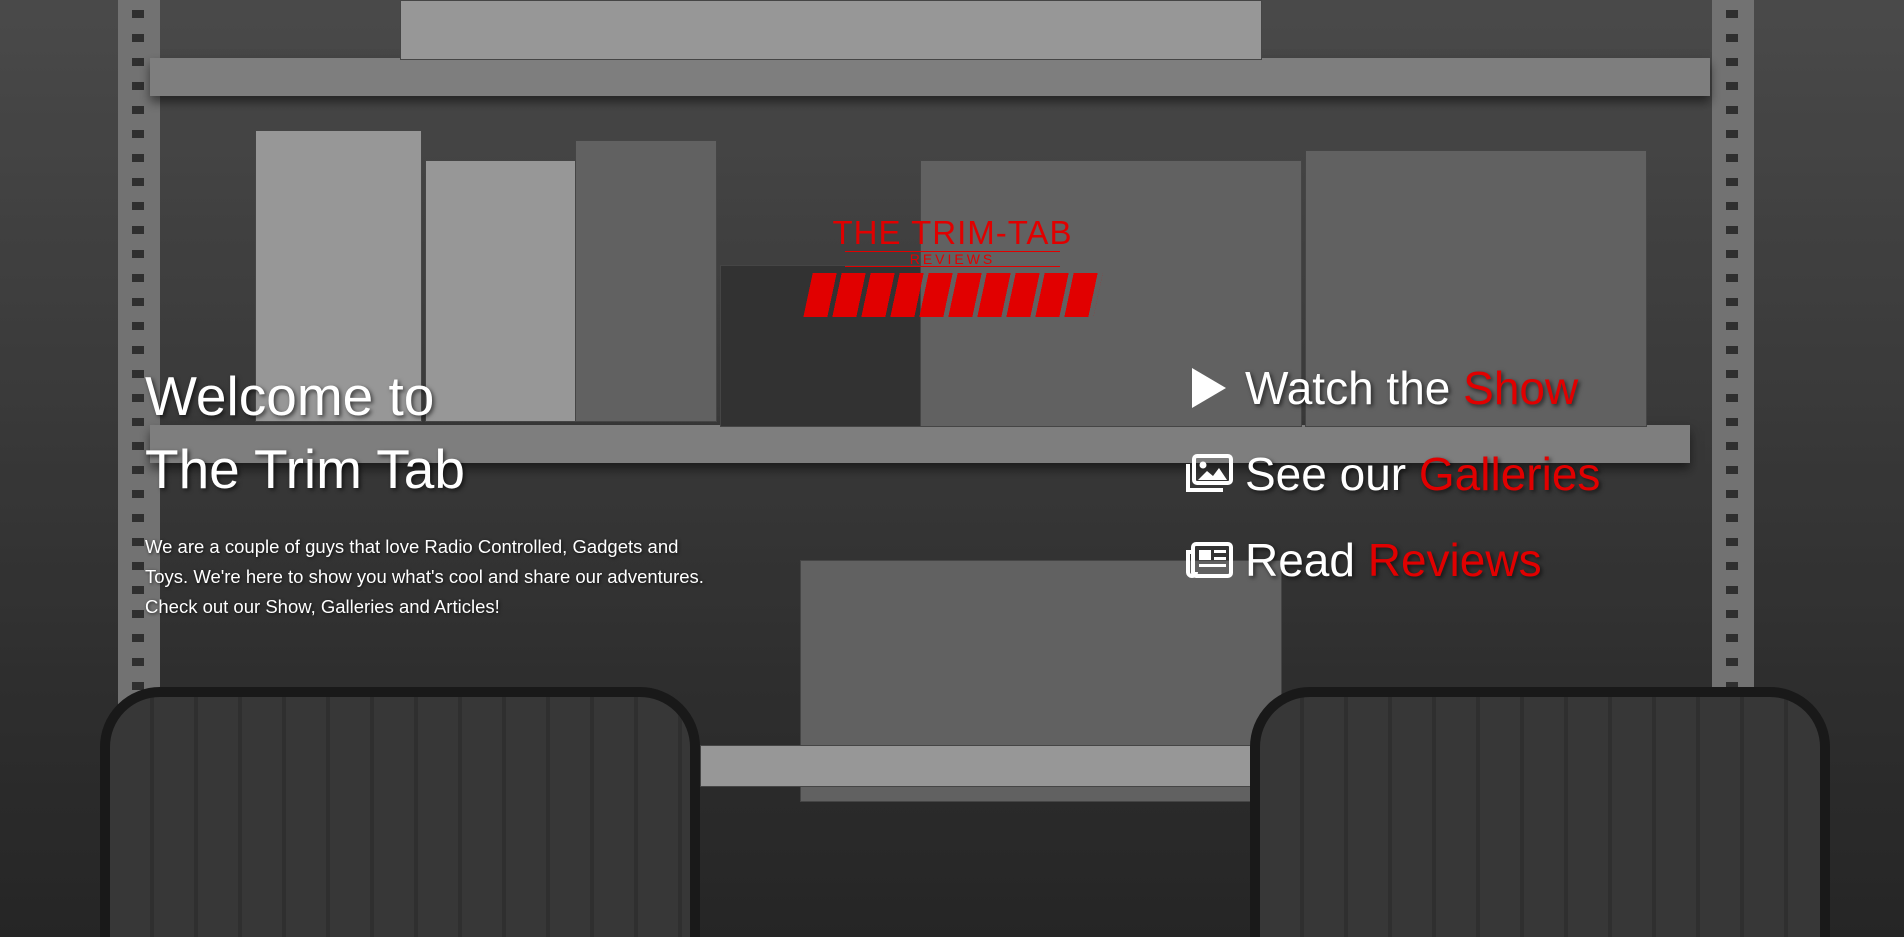 The width and height of the screenshot is (1904, 937). Describe the element at coordinates (290, 396) in the screenshot. I see `welcome-heading-line1: Welcome to` at that location.